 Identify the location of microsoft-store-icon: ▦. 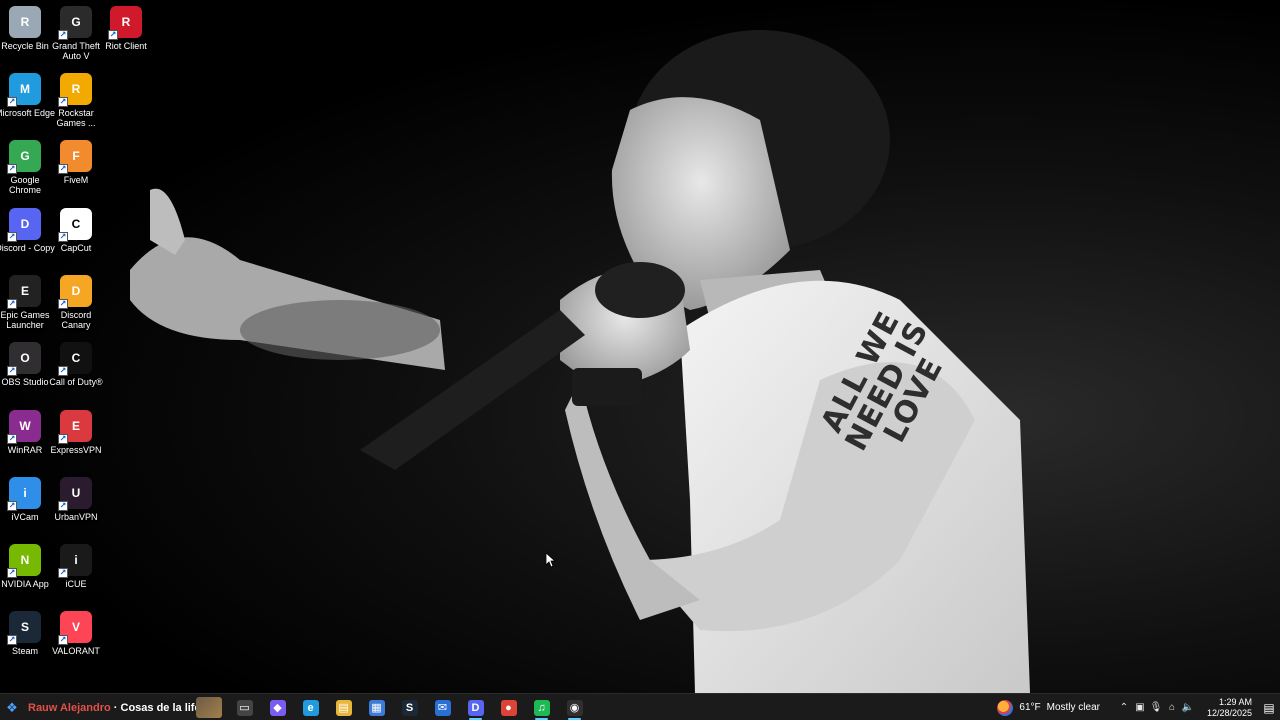
(376, 707).